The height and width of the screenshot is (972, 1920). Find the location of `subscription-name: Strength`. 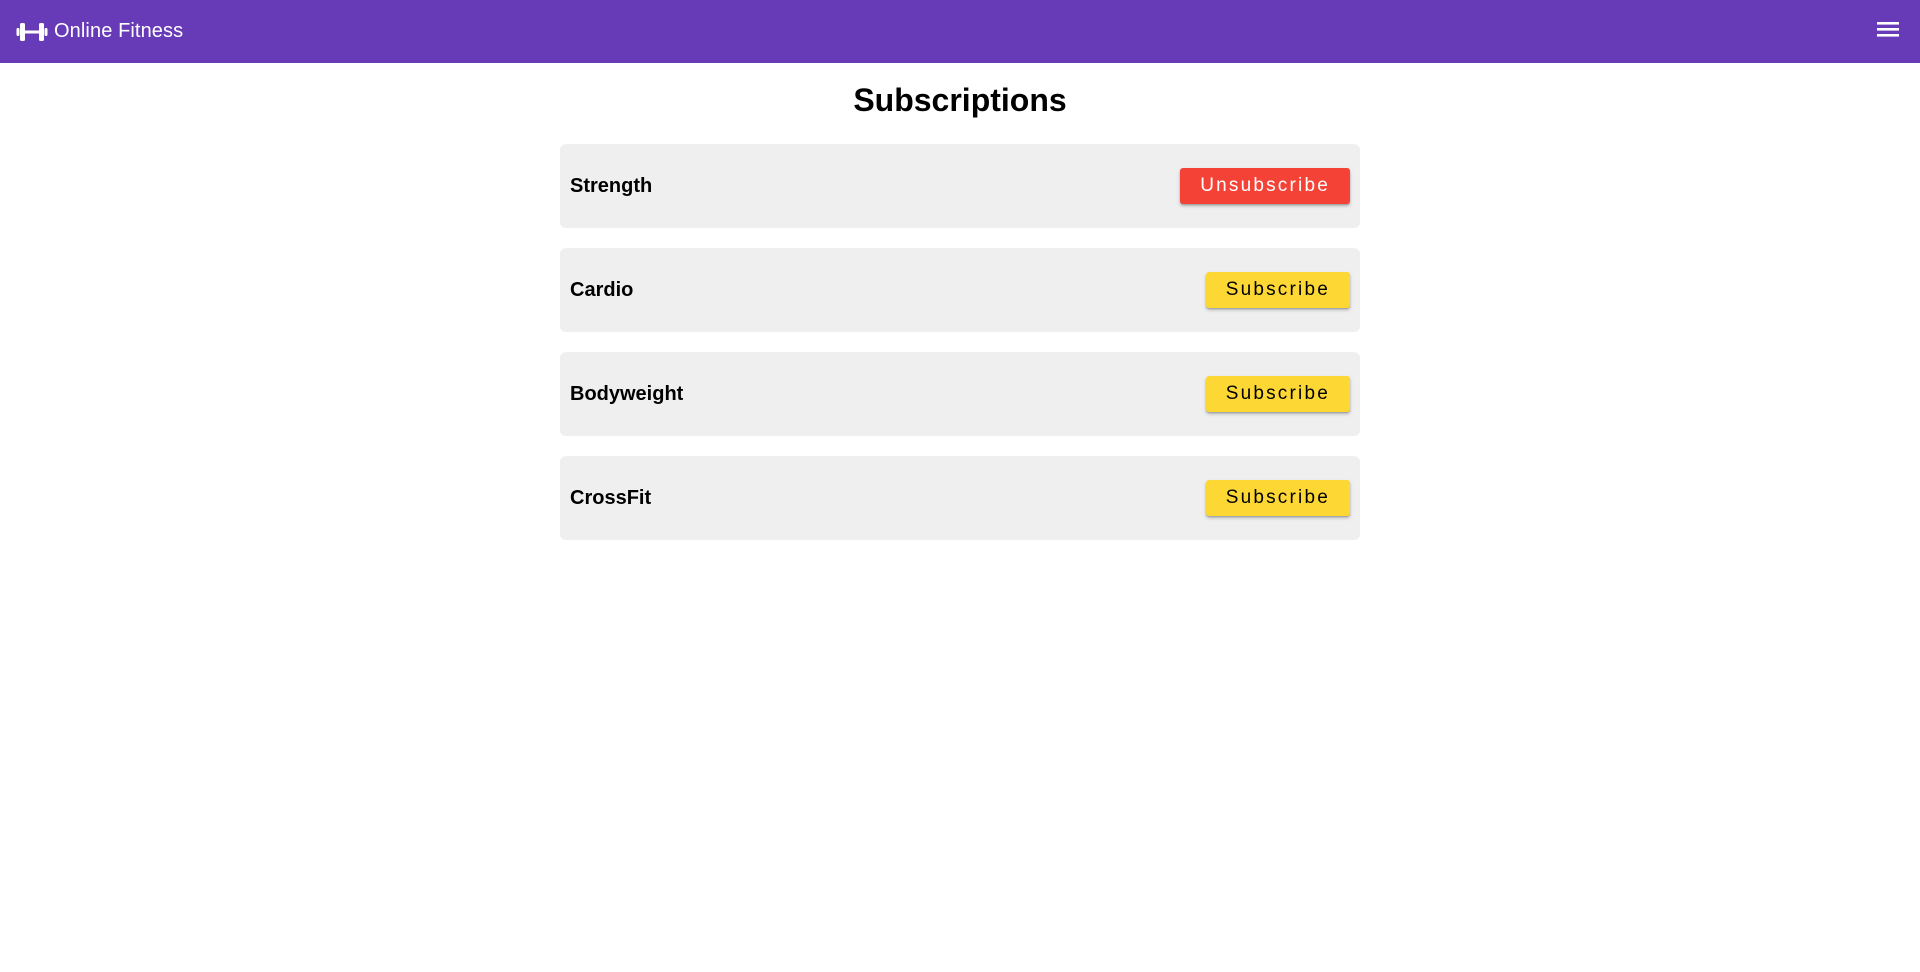

subscription-name: Strength is located at coordinates (611, 185).